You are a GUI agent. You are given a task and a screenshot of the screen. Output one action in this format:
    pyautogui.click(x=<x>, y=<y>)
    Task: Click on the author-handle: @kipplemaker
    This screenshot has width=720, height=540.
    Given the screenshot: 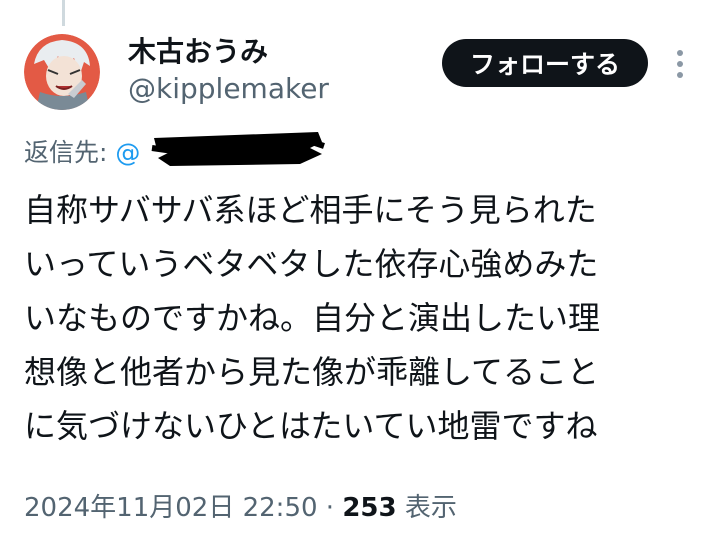 What is the action you would take?
    pyautogui.click(x=228, y=88)
    